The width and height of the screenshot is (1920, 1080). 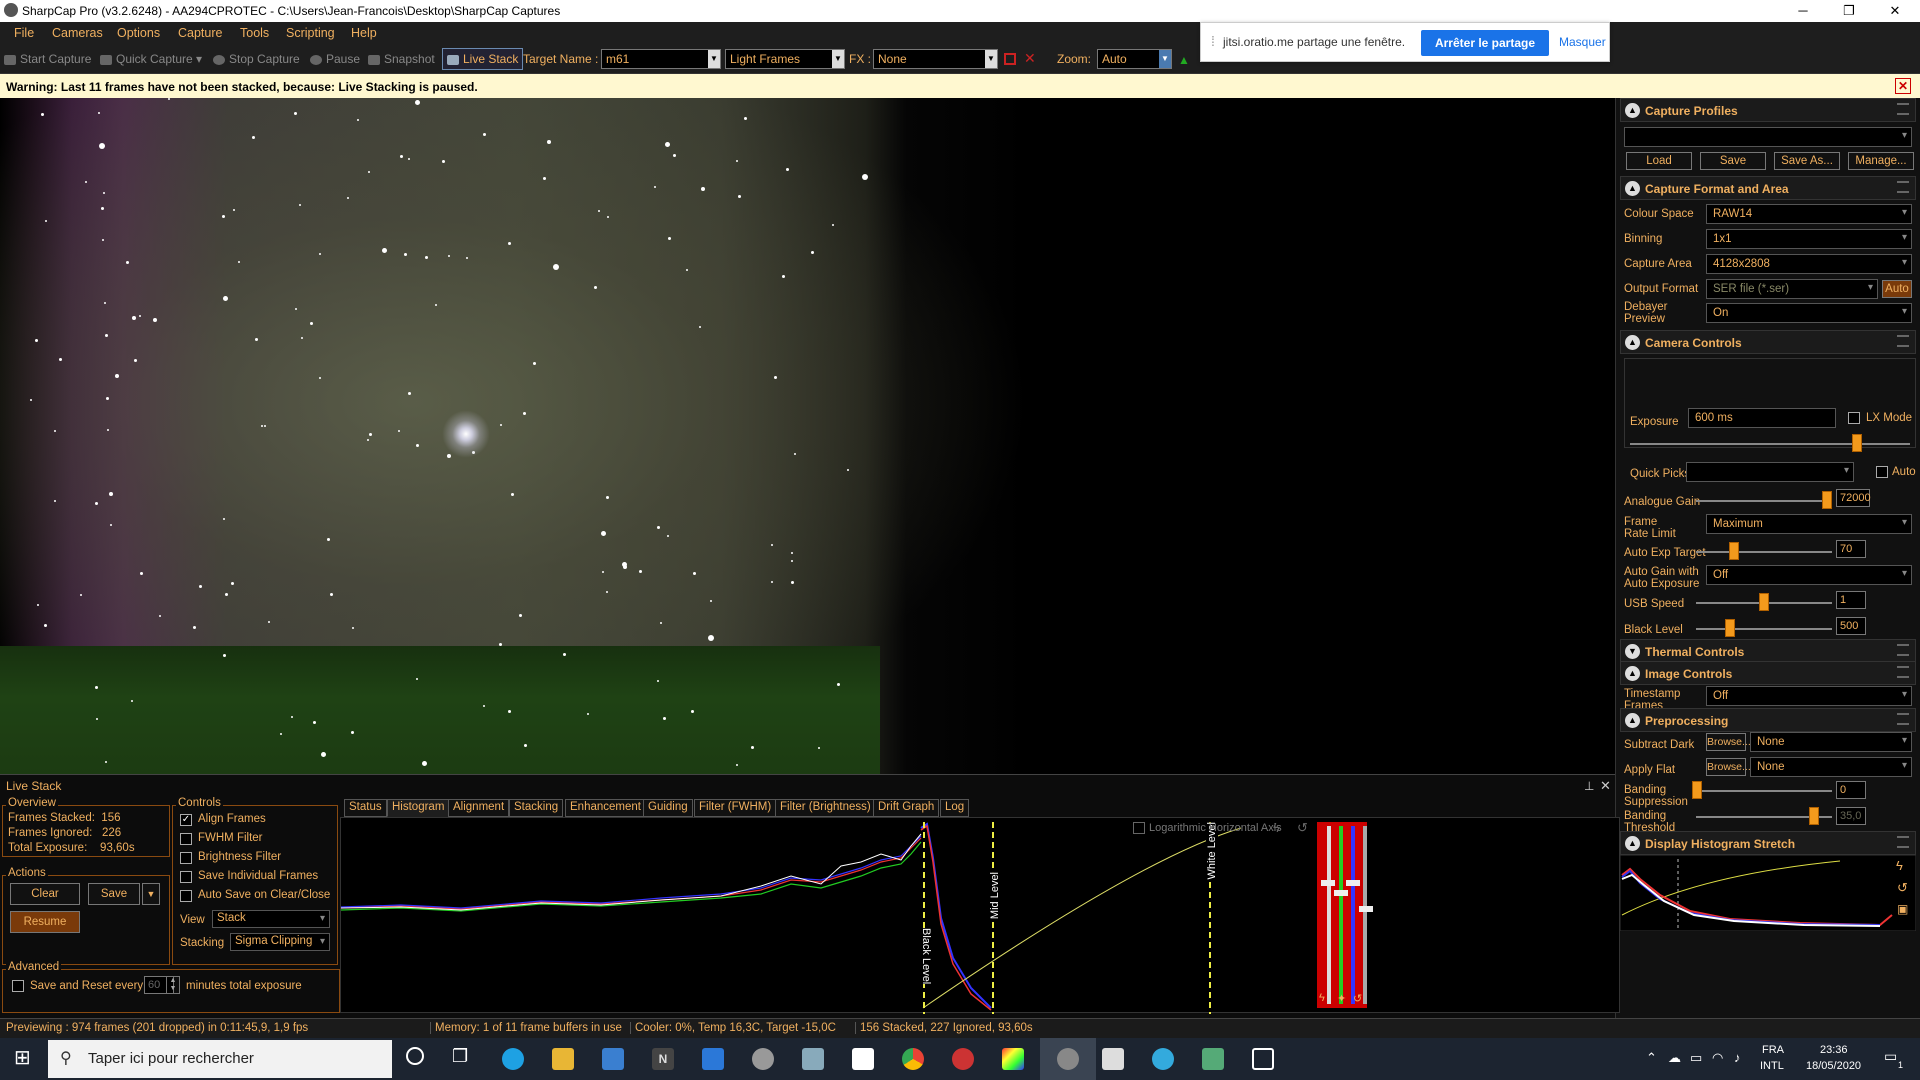 What do you see at coordinates (1717, 1058) in the screenshot?
I see `wifi-icon: ◠` at bounding box center [1717, 1058].